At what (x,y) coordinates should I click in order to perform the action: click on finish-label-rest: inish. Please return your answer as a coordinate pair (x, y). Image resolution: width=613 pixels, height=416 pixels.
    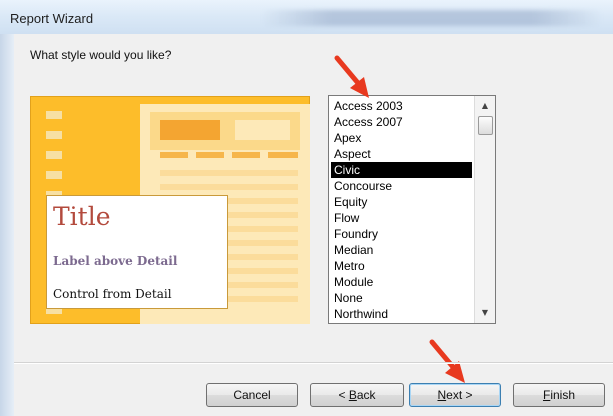
    Looking at the image, I should click on (563, 395).